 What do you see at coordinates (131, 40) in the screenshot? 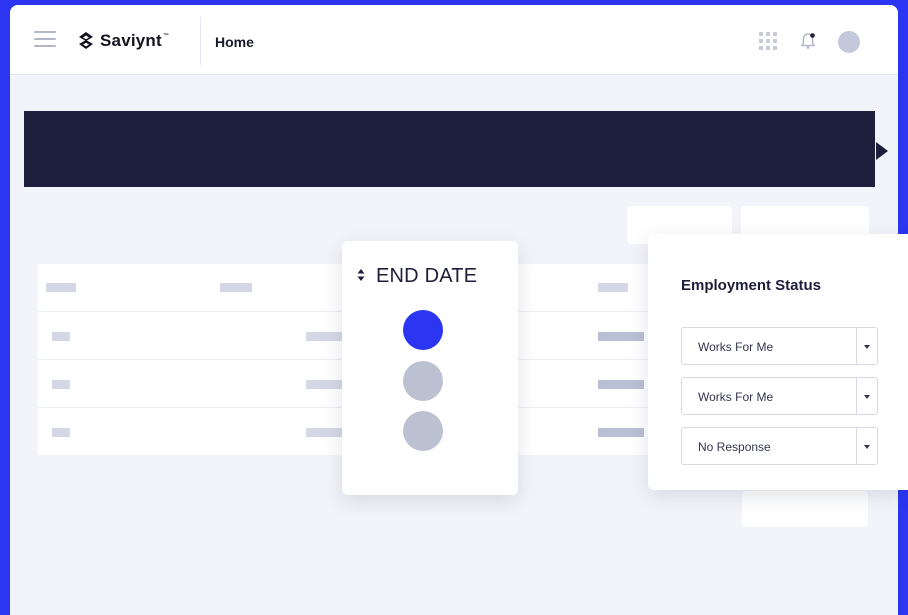
I see `brand-name: Saviynt` at bounding box center [131, 40].